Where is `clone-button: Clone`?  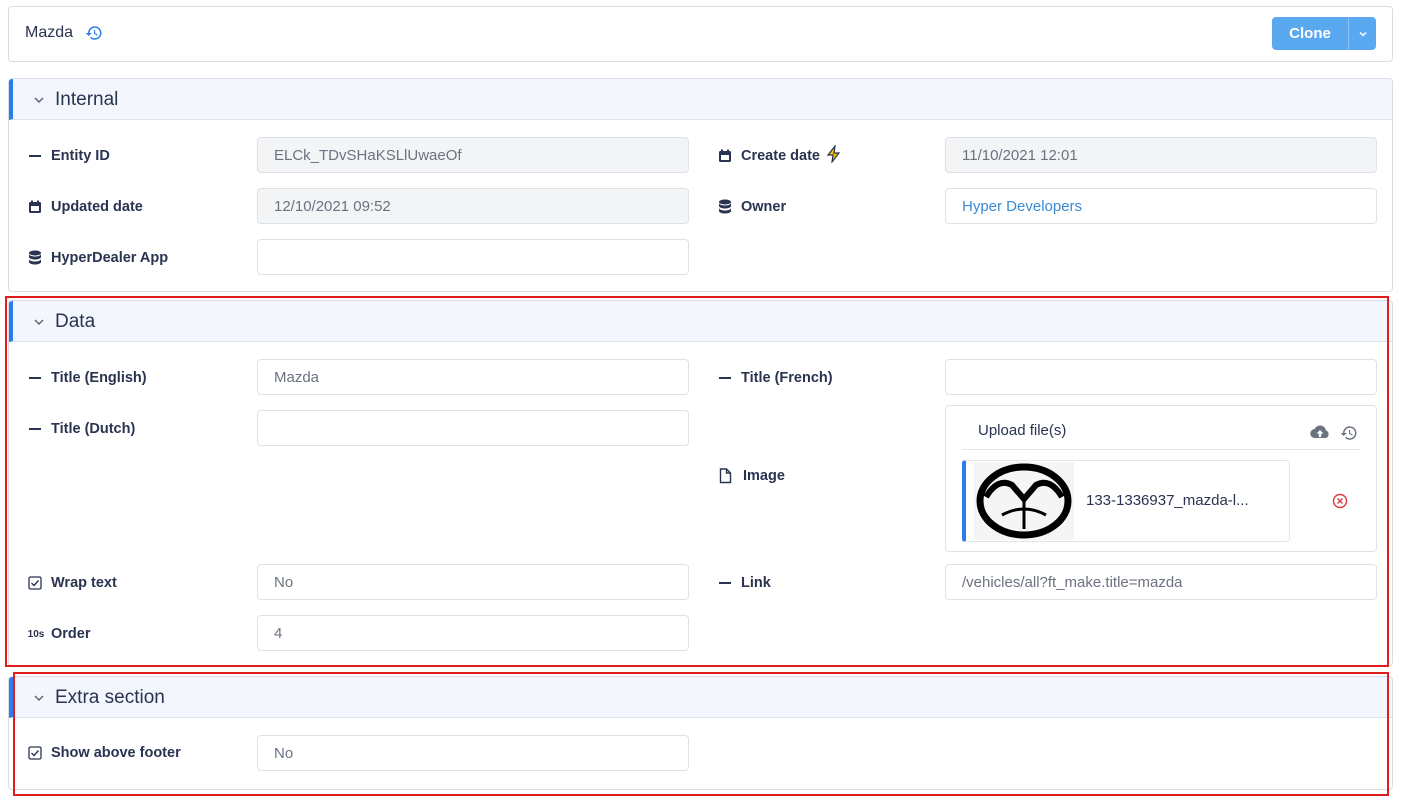
clone-button: Clone is located at coordinates (1310, 33).